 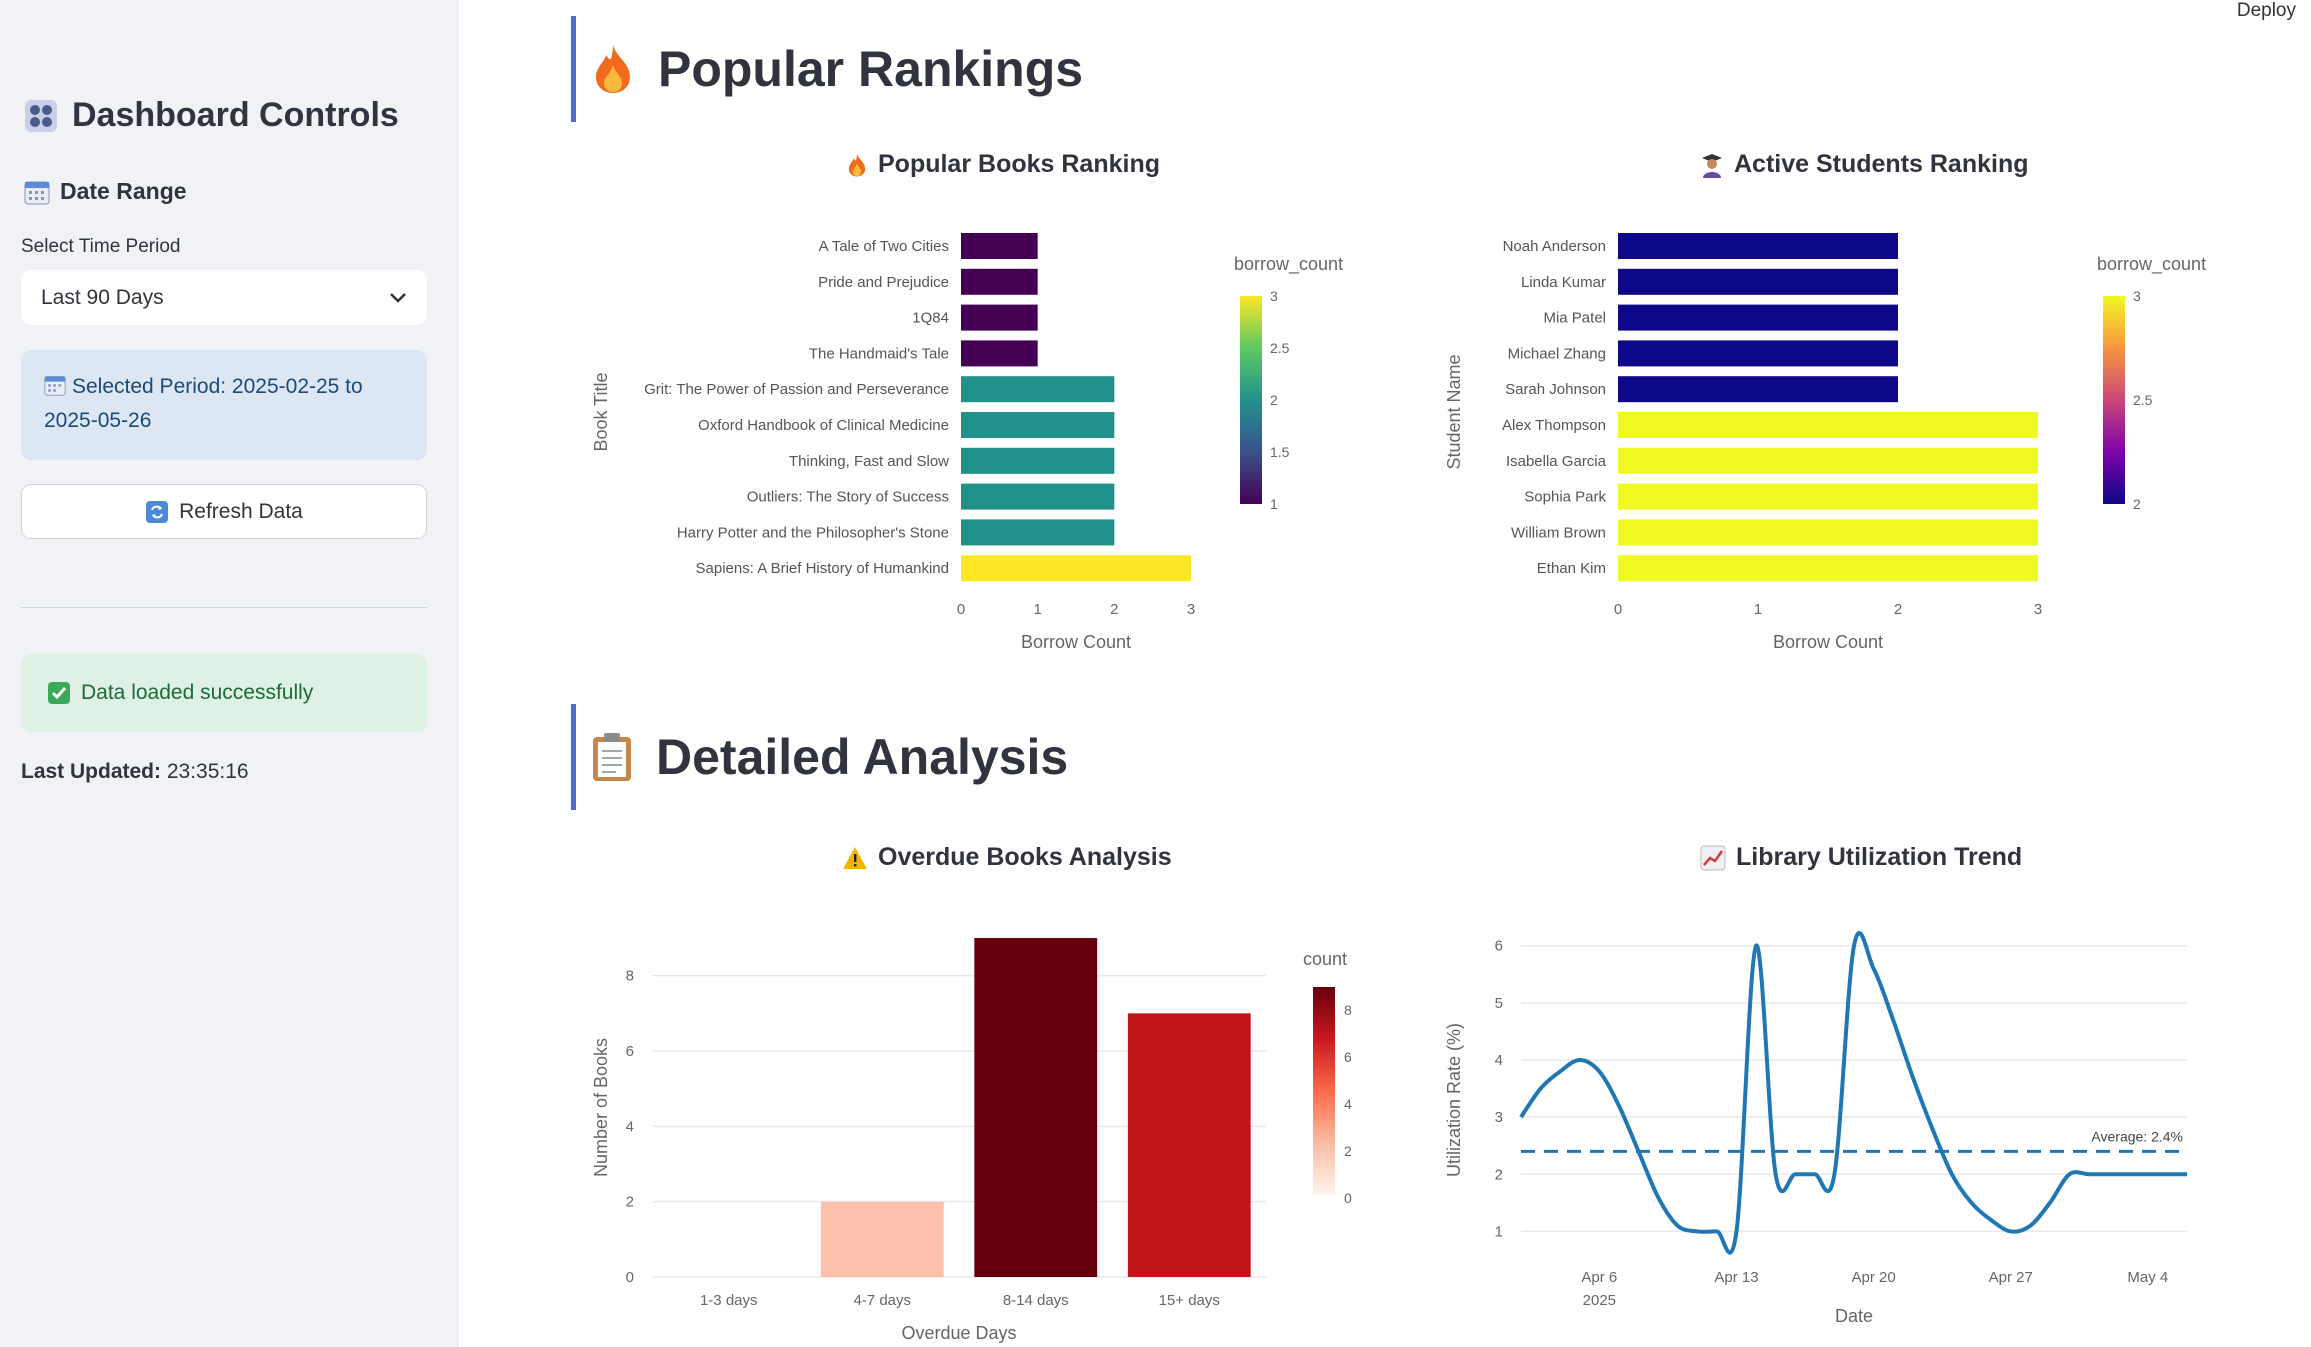 What do you see at coordinates (630, 1277) in the screenshot?
I see `y-tick-label: 0` at bounding box center [630, 1277].